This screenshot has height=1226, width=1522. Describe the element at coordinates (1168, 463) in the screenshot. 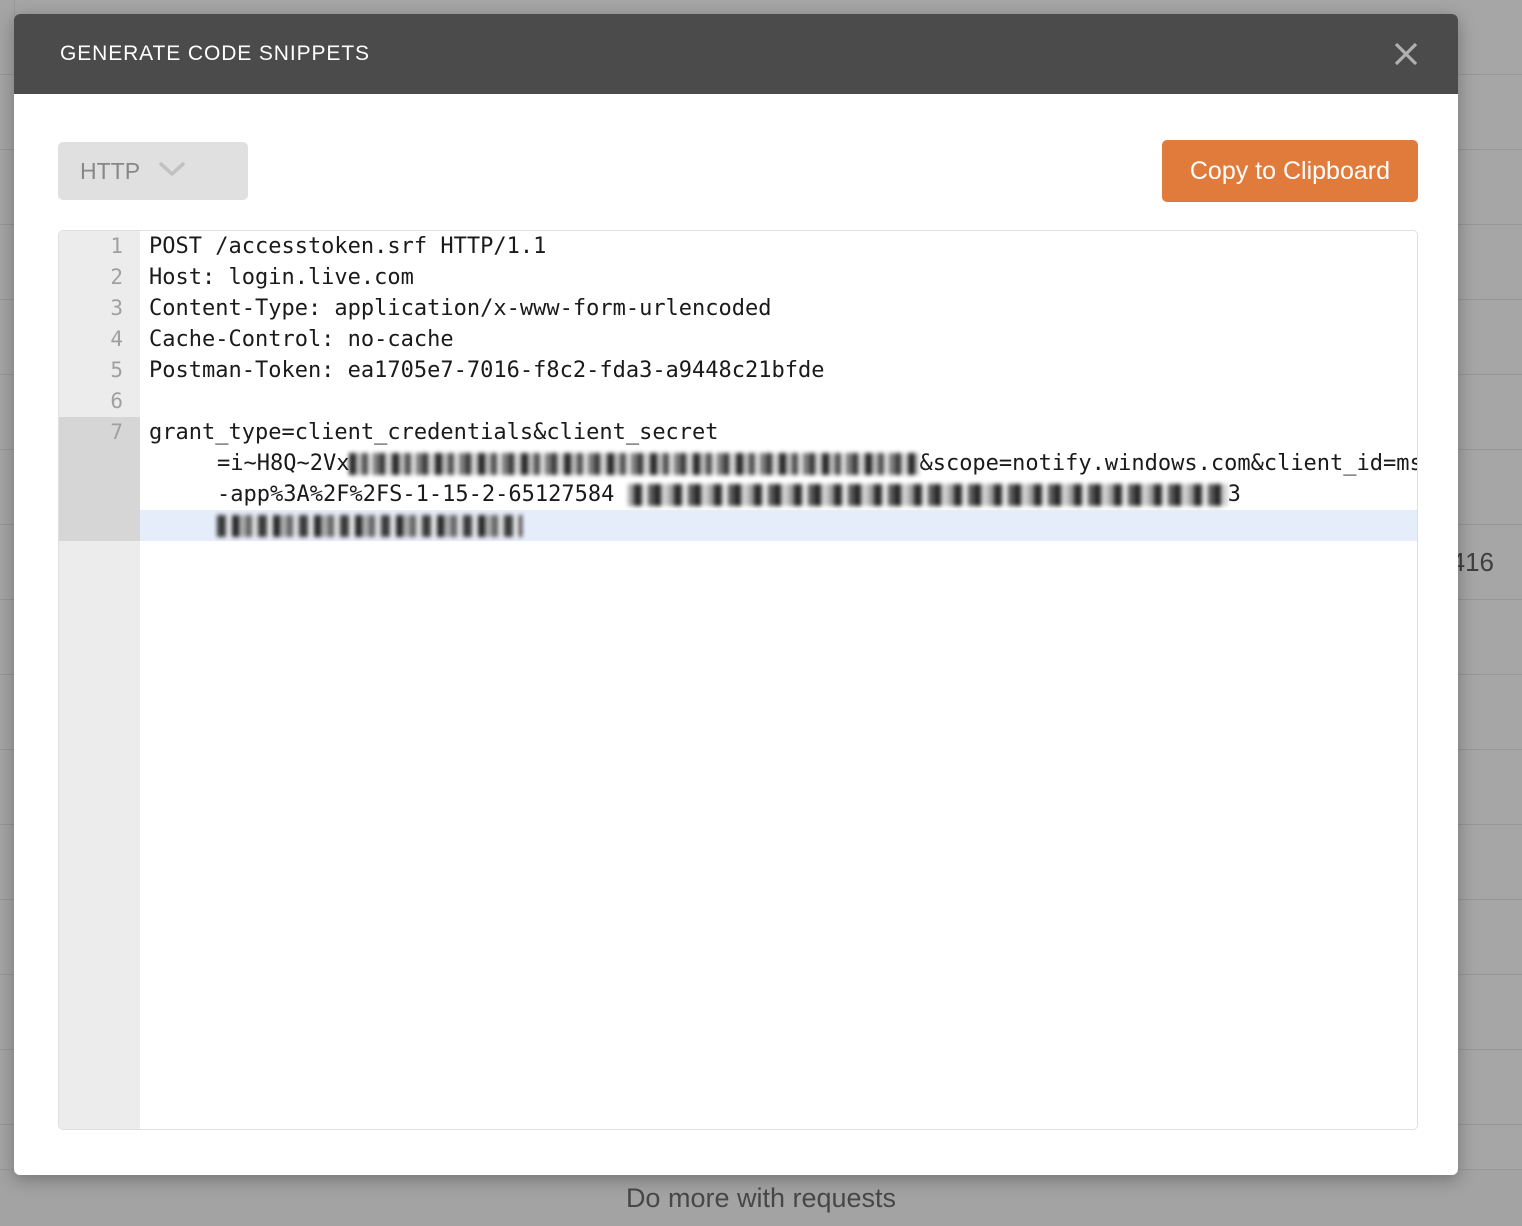

I see `code-fragment: &scope=notify.windows.com&client_id=ms` at that location.